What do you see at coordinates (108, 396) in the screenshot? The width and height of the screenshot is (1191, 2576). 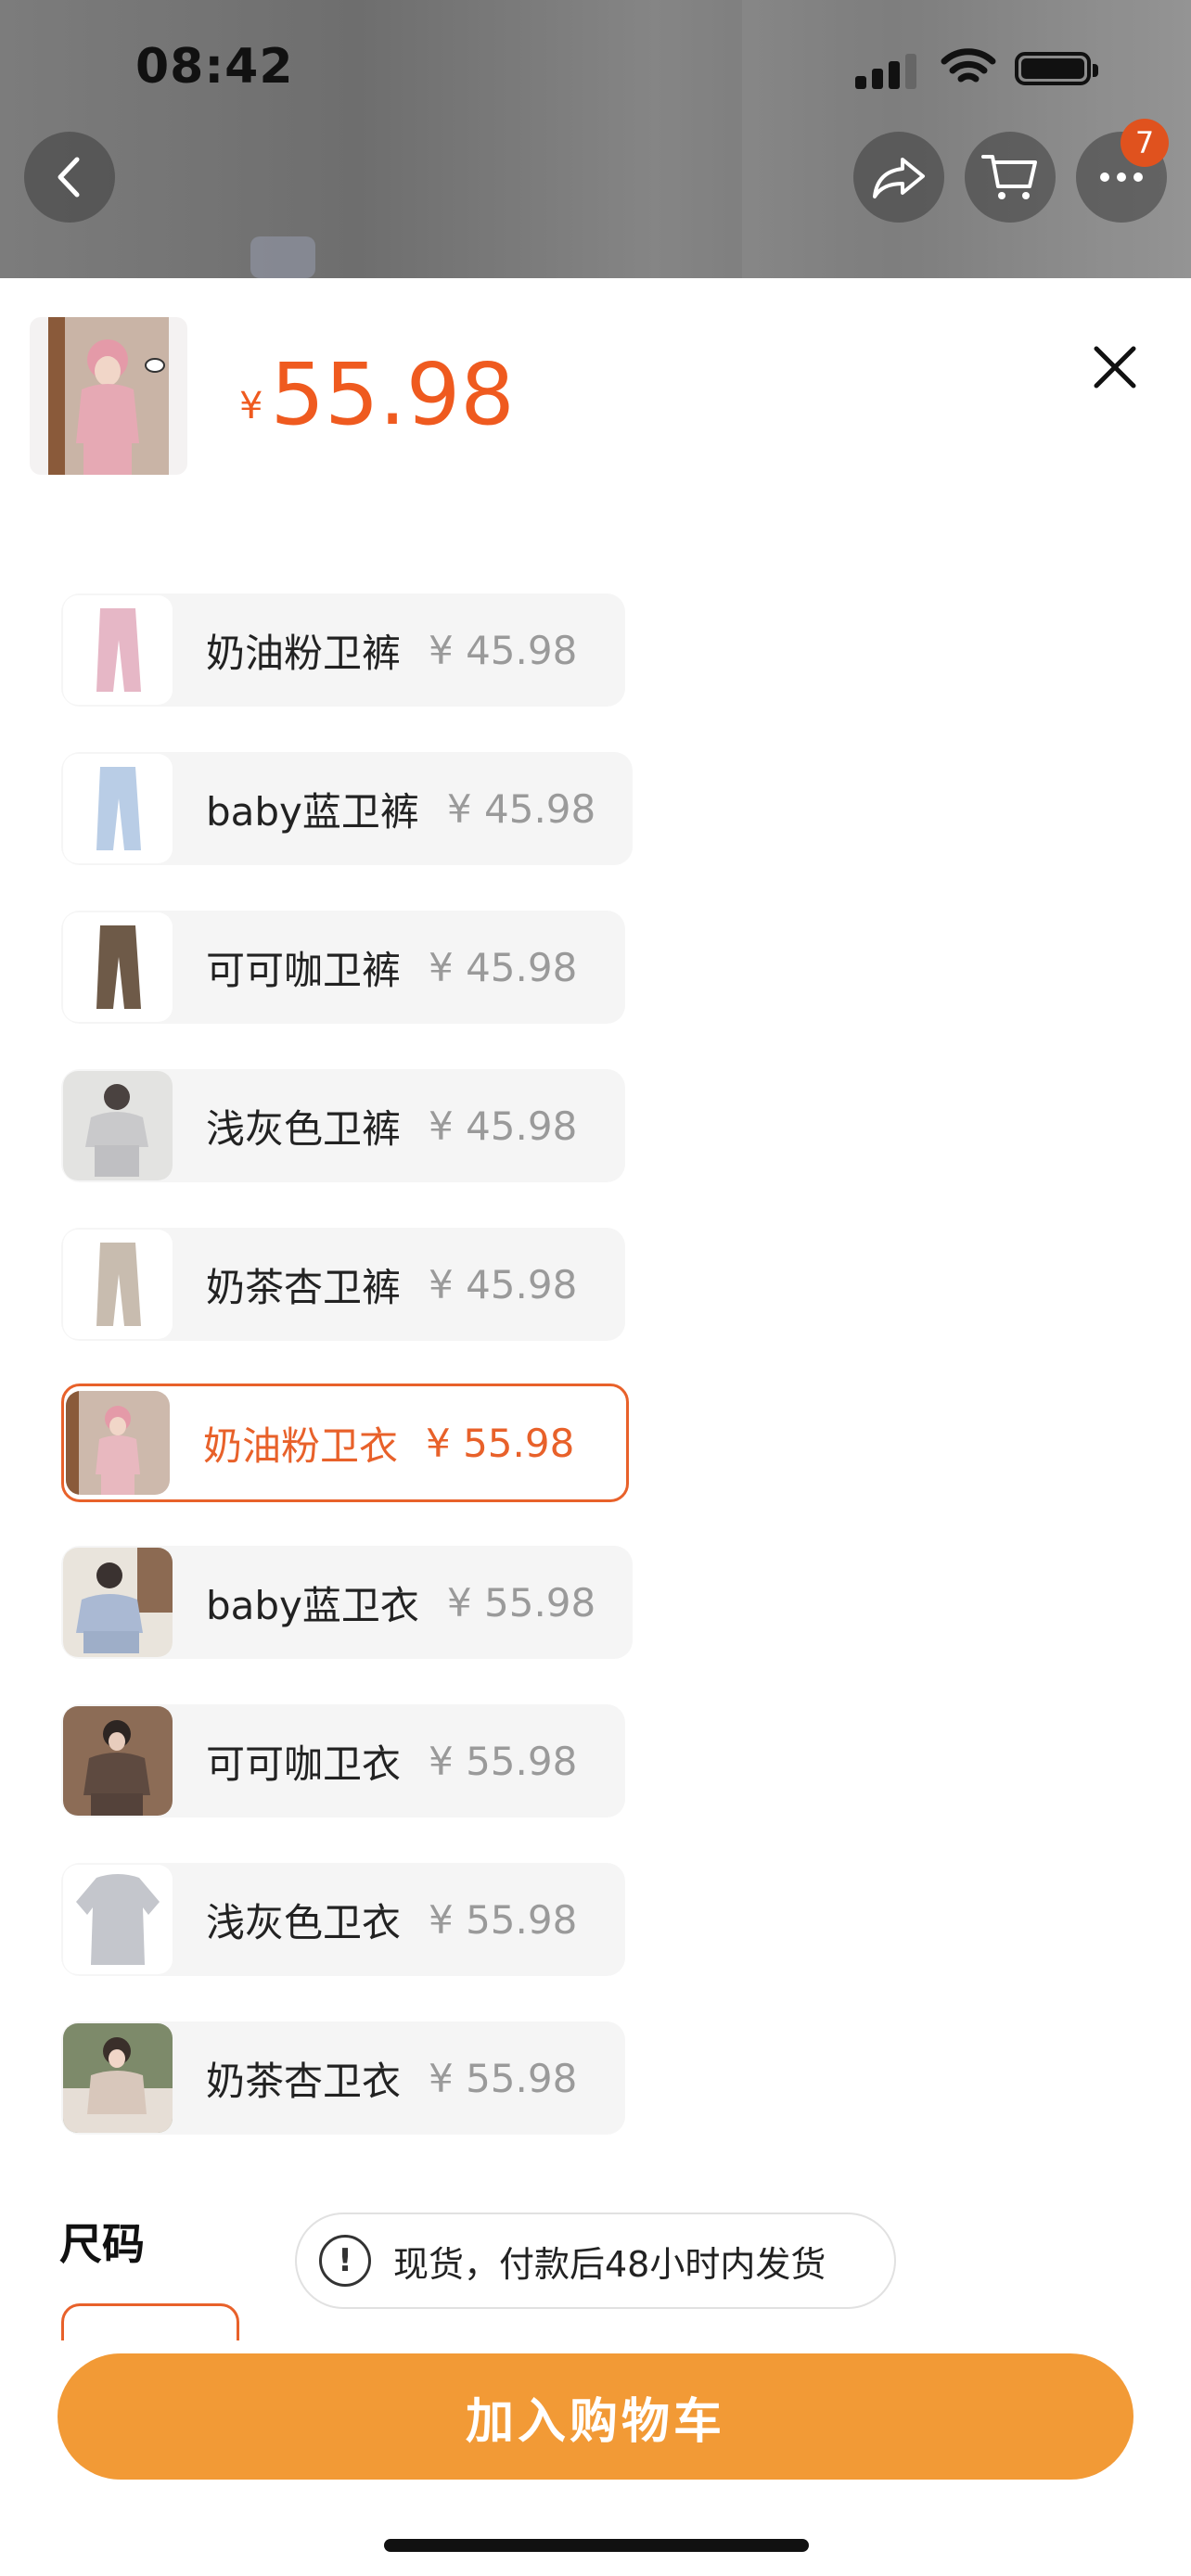 I see `product-thumbnail` at bounding box center [108, 396].